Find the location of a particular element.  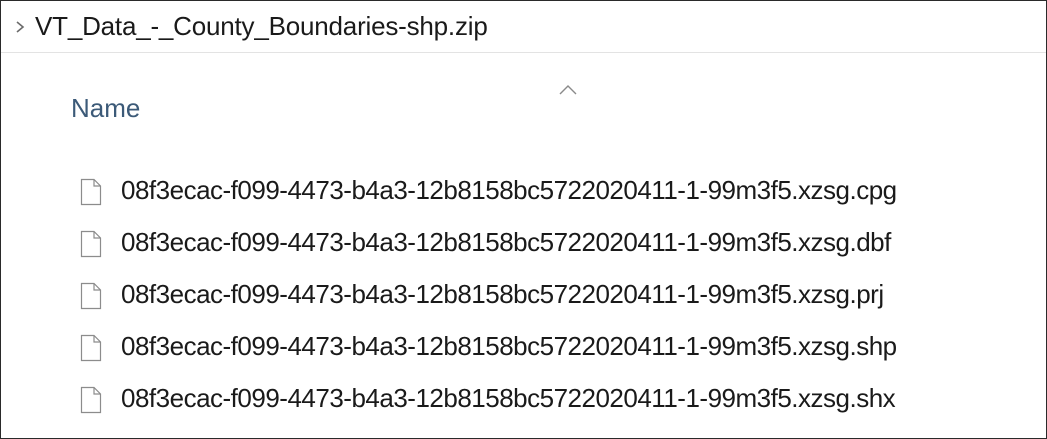

breadcrumb-path: VT_Data_-_County_Boundaries-shp.zip is located at coordinates (261, 26).